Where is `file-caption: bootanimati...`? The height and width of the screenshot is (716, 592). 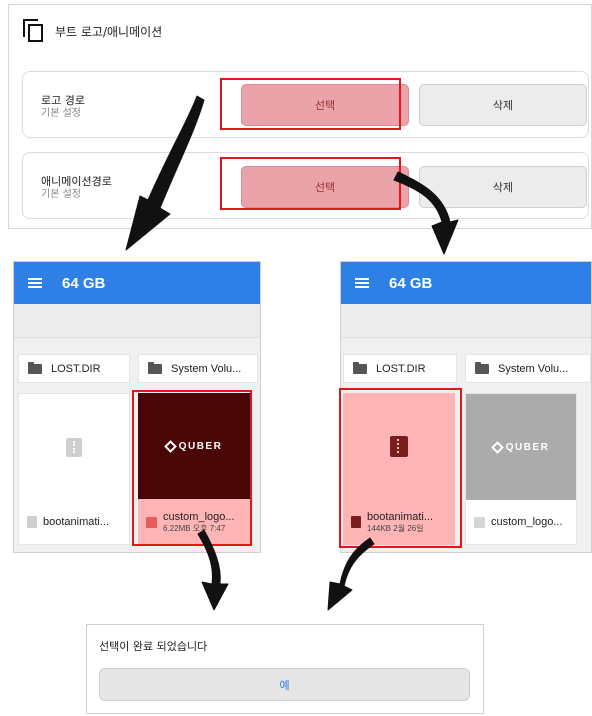 file-caption: bootanimati... is located at coordinates (74, 522).